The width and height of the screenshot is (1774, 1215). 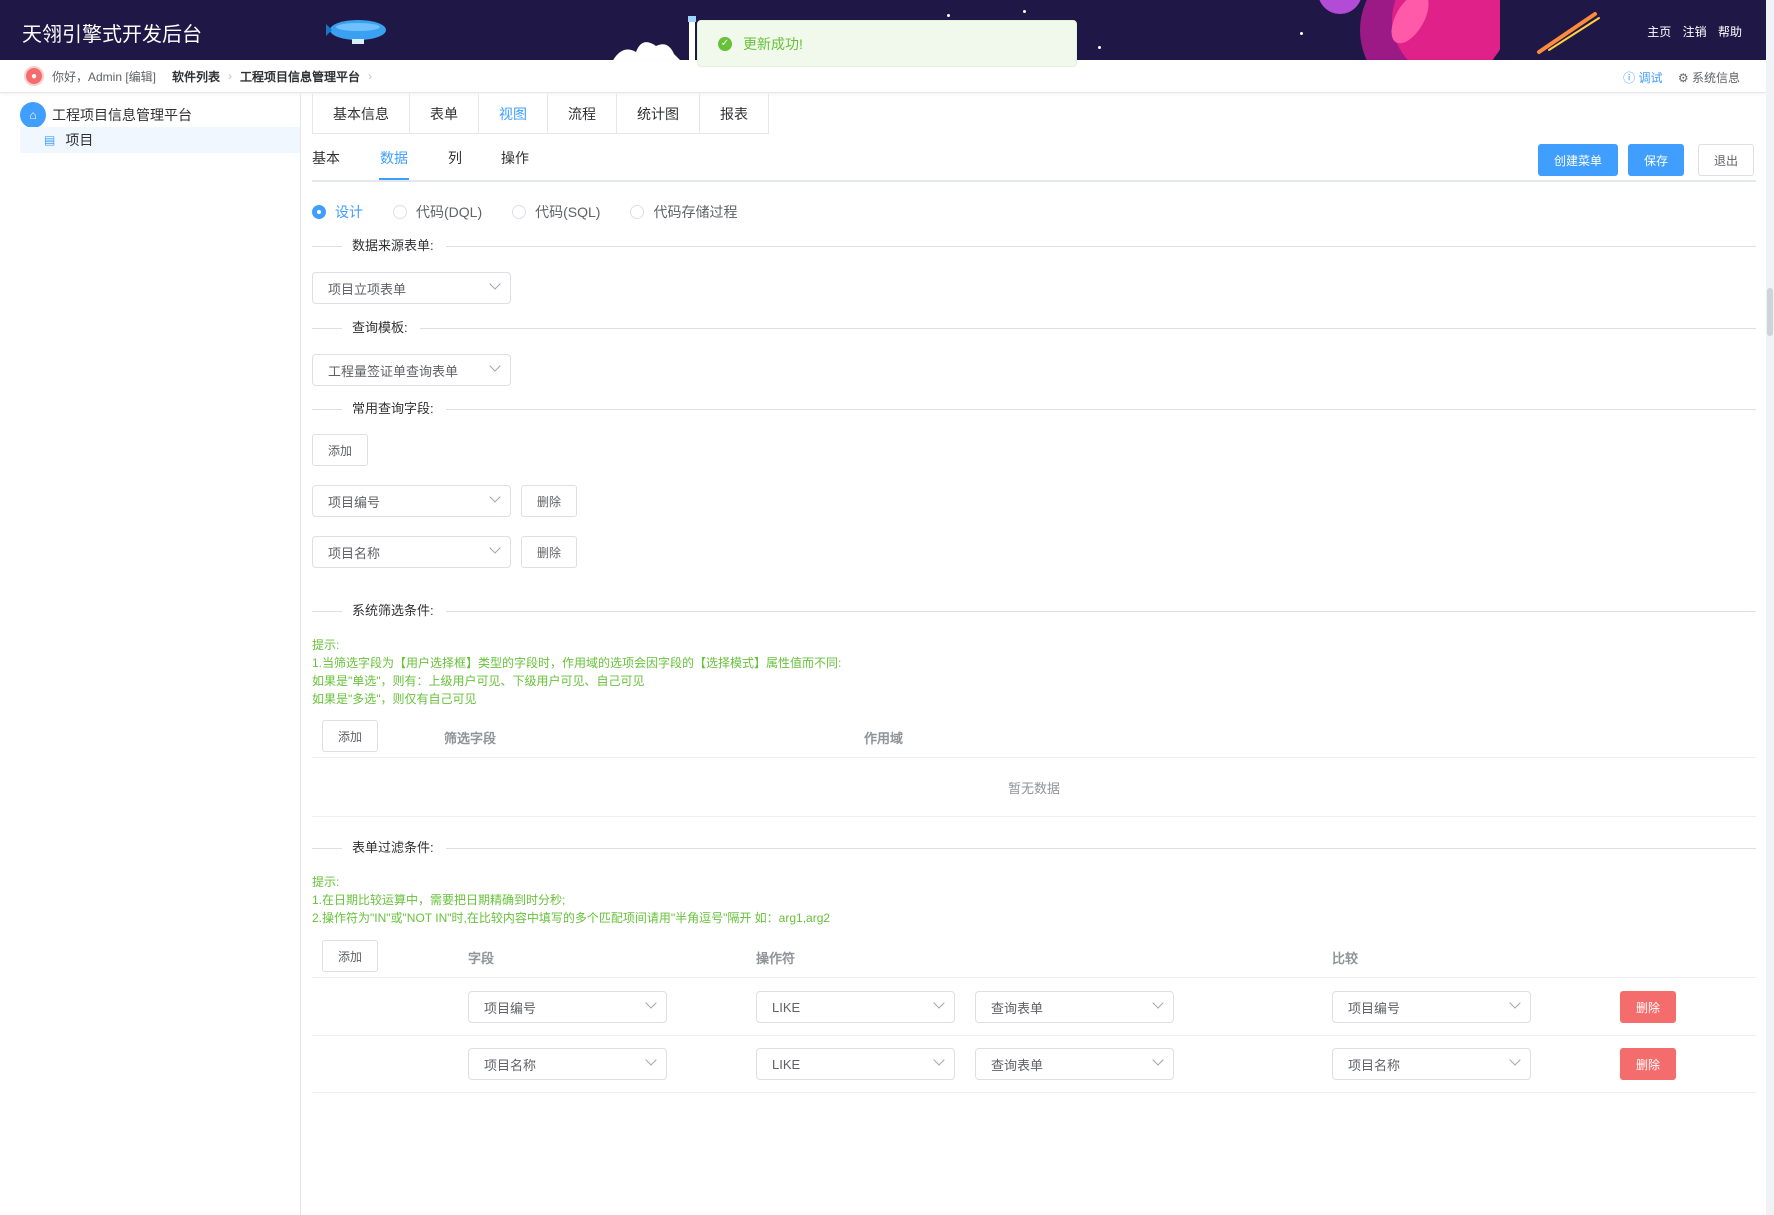 What do you see at coordinates (481, 958) in the screenshot?
I see `column-header-field: 字段` at bounding box center [481, 958].